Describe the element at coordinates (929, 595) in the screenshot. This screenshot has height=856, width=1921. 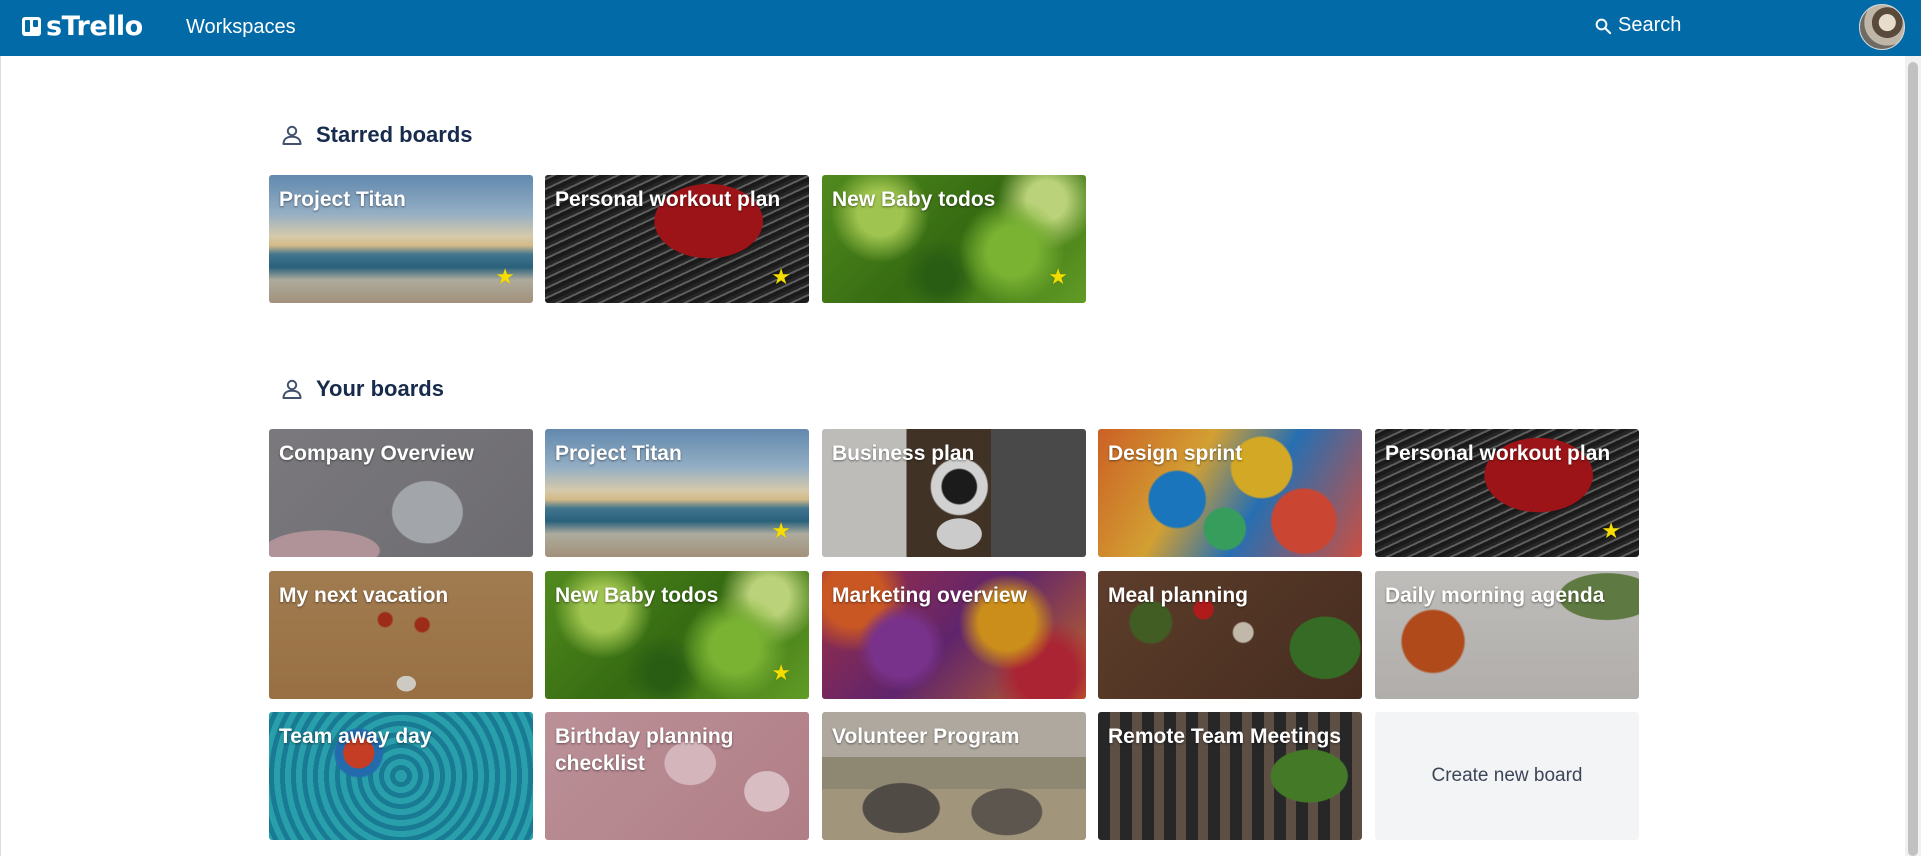
I see `board-title: Marketing overview` at that location.